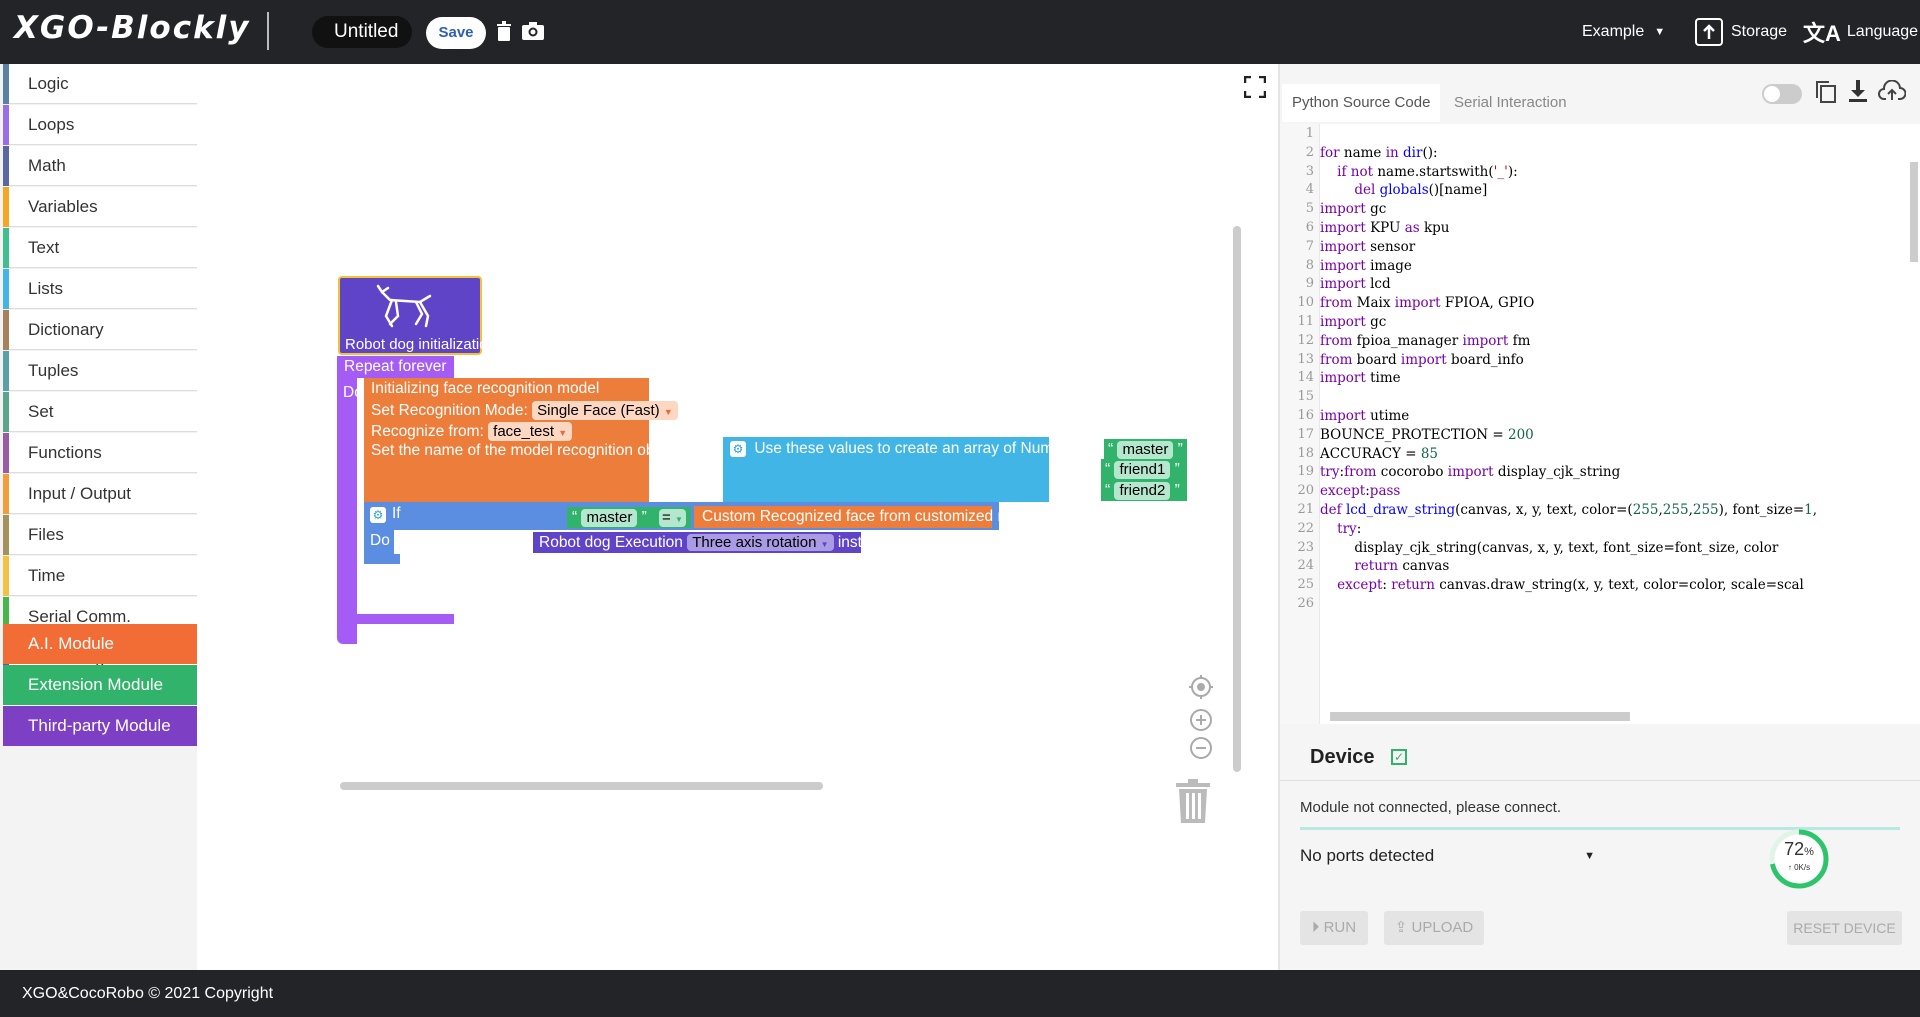  I want to click on do-label: Do, so click(353, 392).